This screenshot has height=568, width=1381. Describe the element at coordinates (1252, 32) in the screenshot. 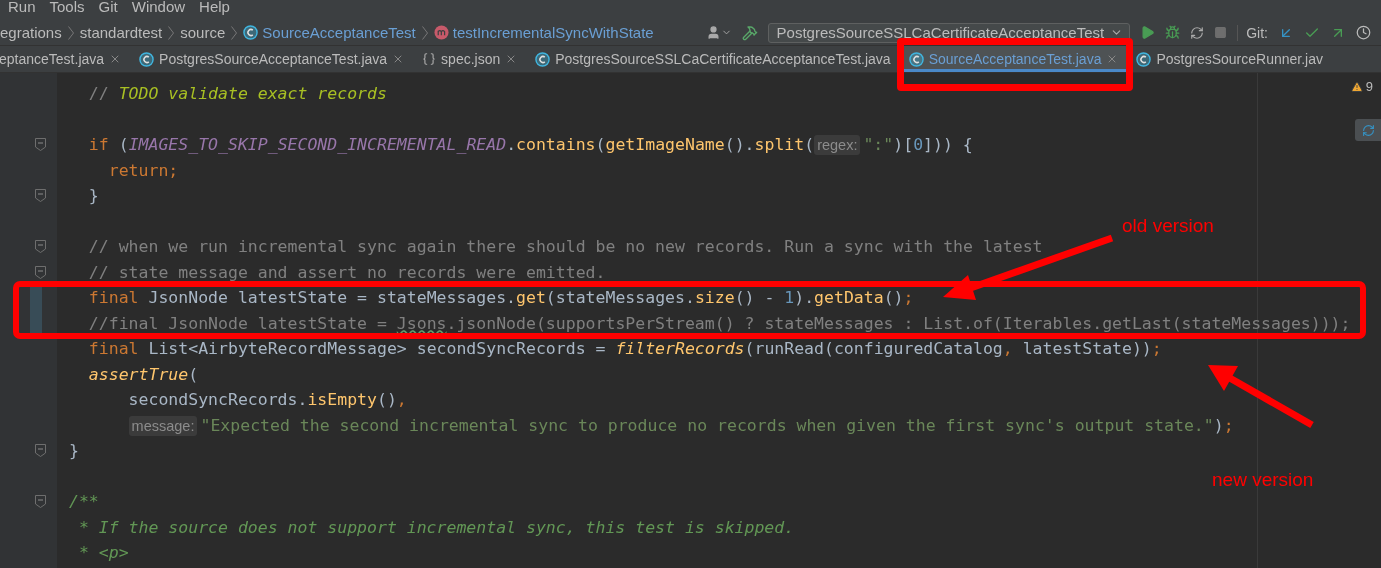

I see `git-label: Git:` at that location.